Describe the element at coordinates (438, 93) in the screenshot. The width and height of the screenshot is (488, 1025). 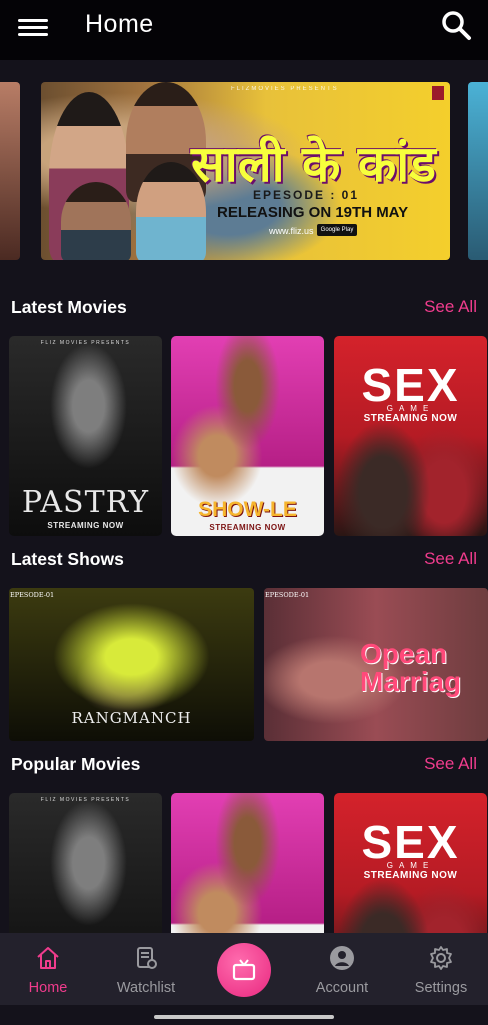
I see `fliz-logo` at that location.